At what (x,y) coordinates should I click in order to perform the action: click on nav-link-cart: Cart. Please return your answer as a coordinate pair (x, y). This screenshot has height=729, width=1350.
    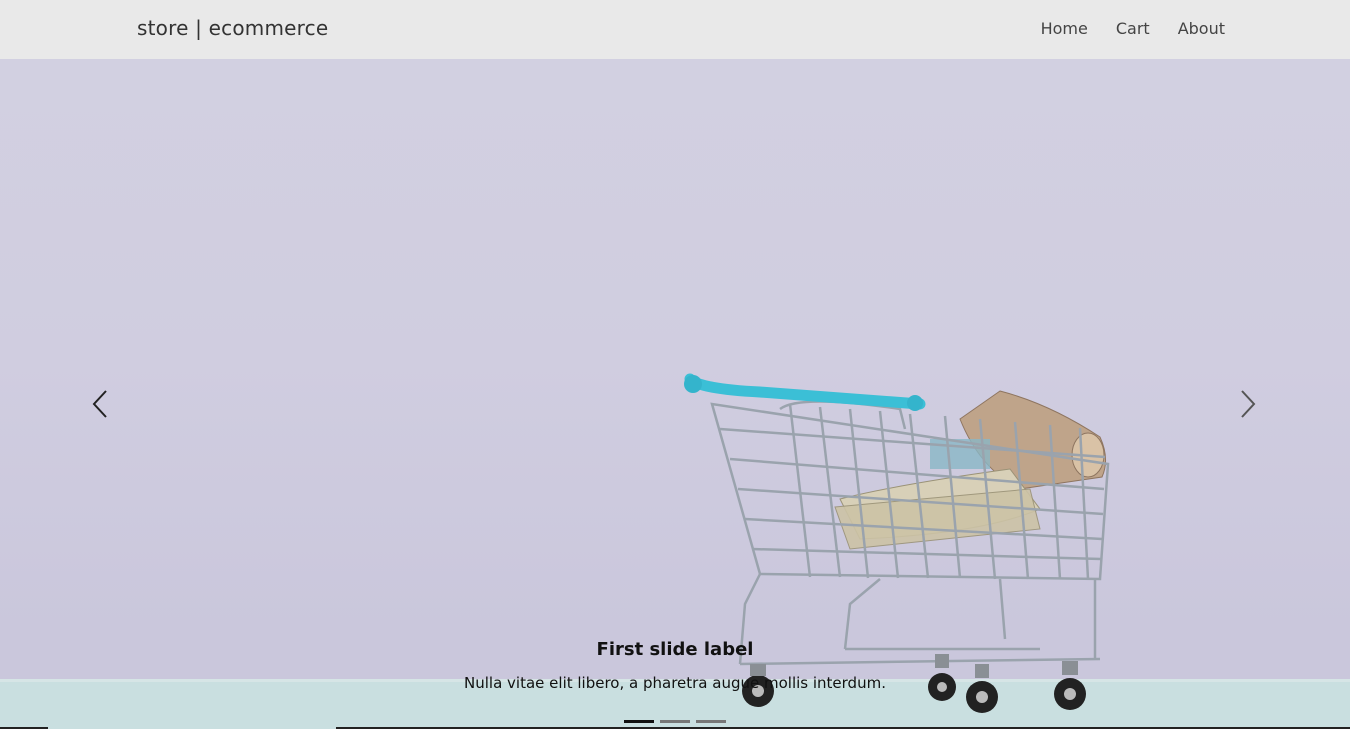
    Looking at the image, I should click on (1133, 28).